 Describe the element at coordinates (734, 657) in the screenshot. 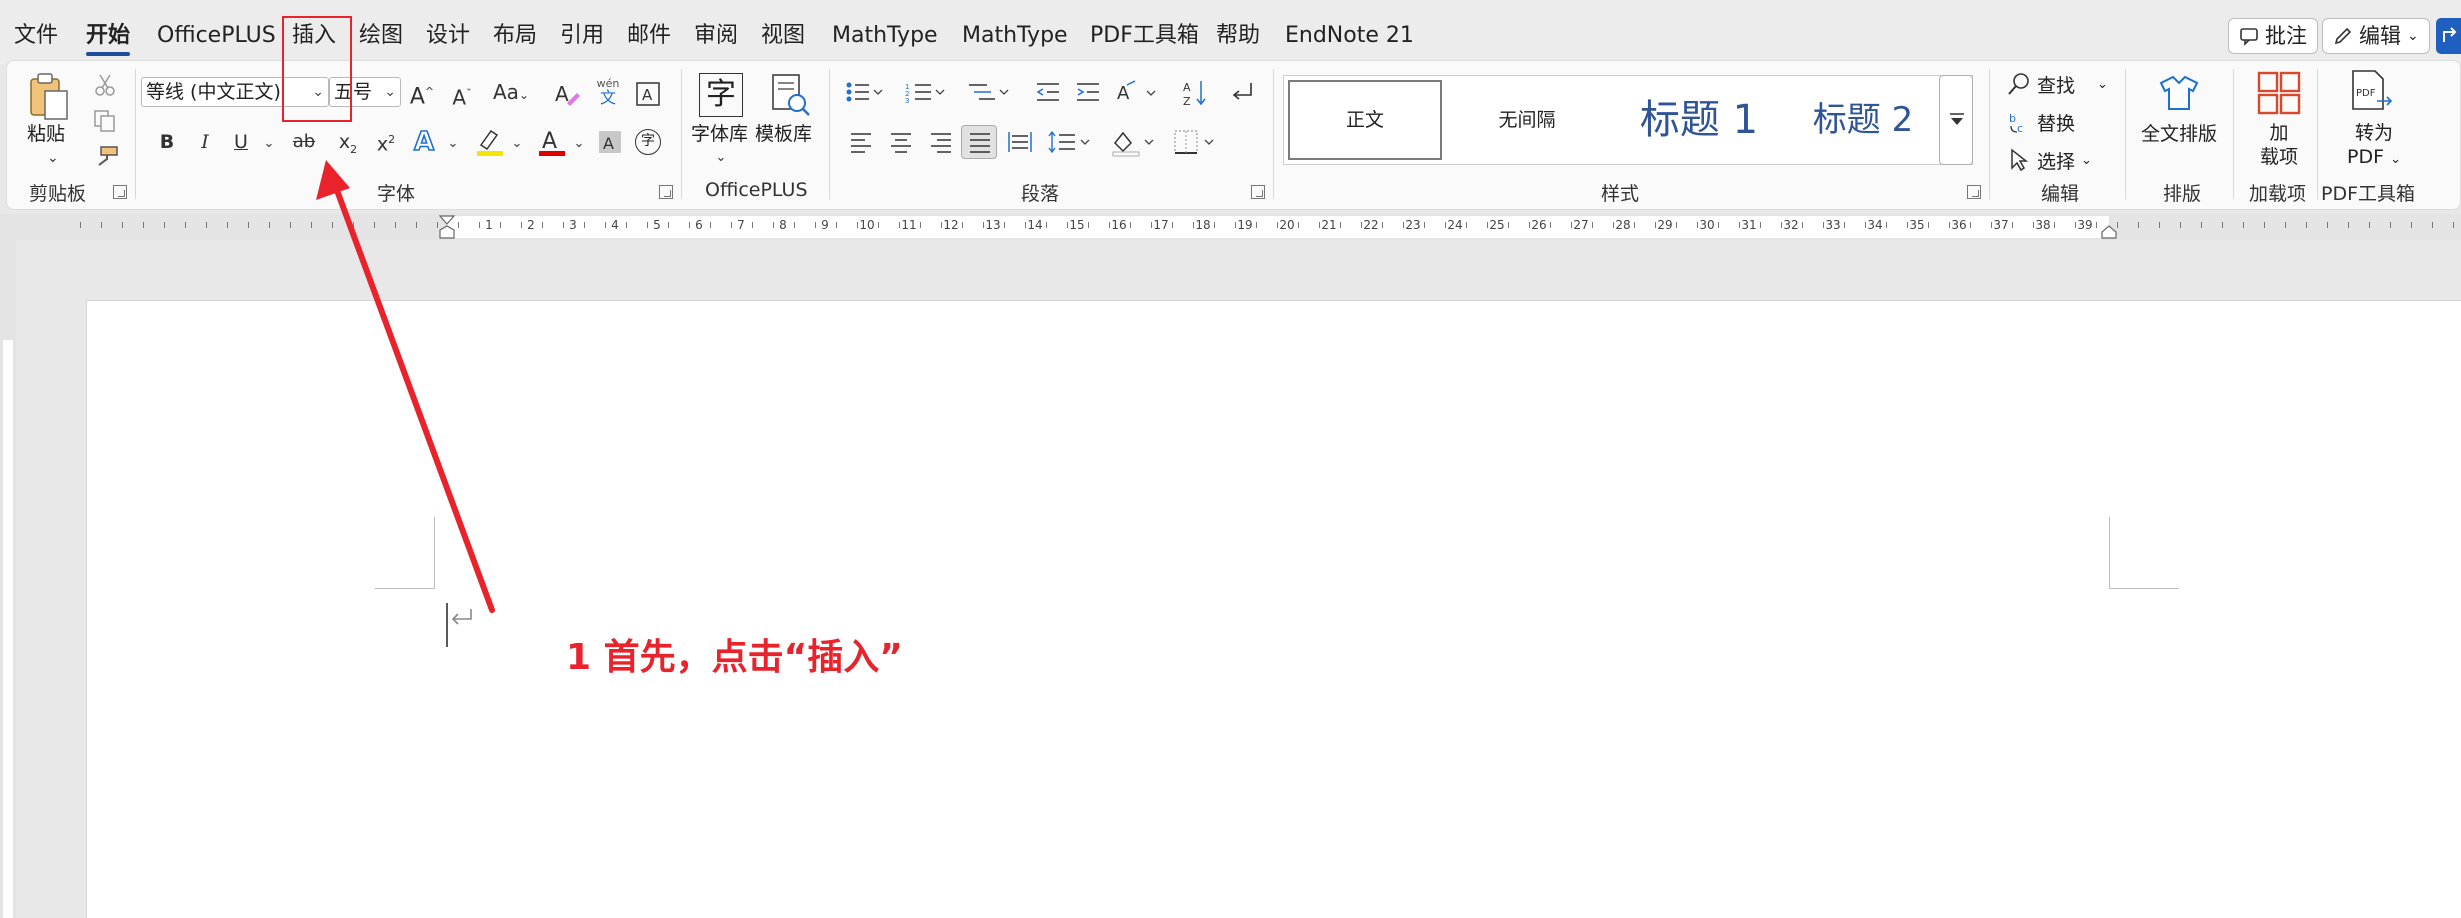

I see `annotation-text: 1 首先，点击“插入”` at that location.